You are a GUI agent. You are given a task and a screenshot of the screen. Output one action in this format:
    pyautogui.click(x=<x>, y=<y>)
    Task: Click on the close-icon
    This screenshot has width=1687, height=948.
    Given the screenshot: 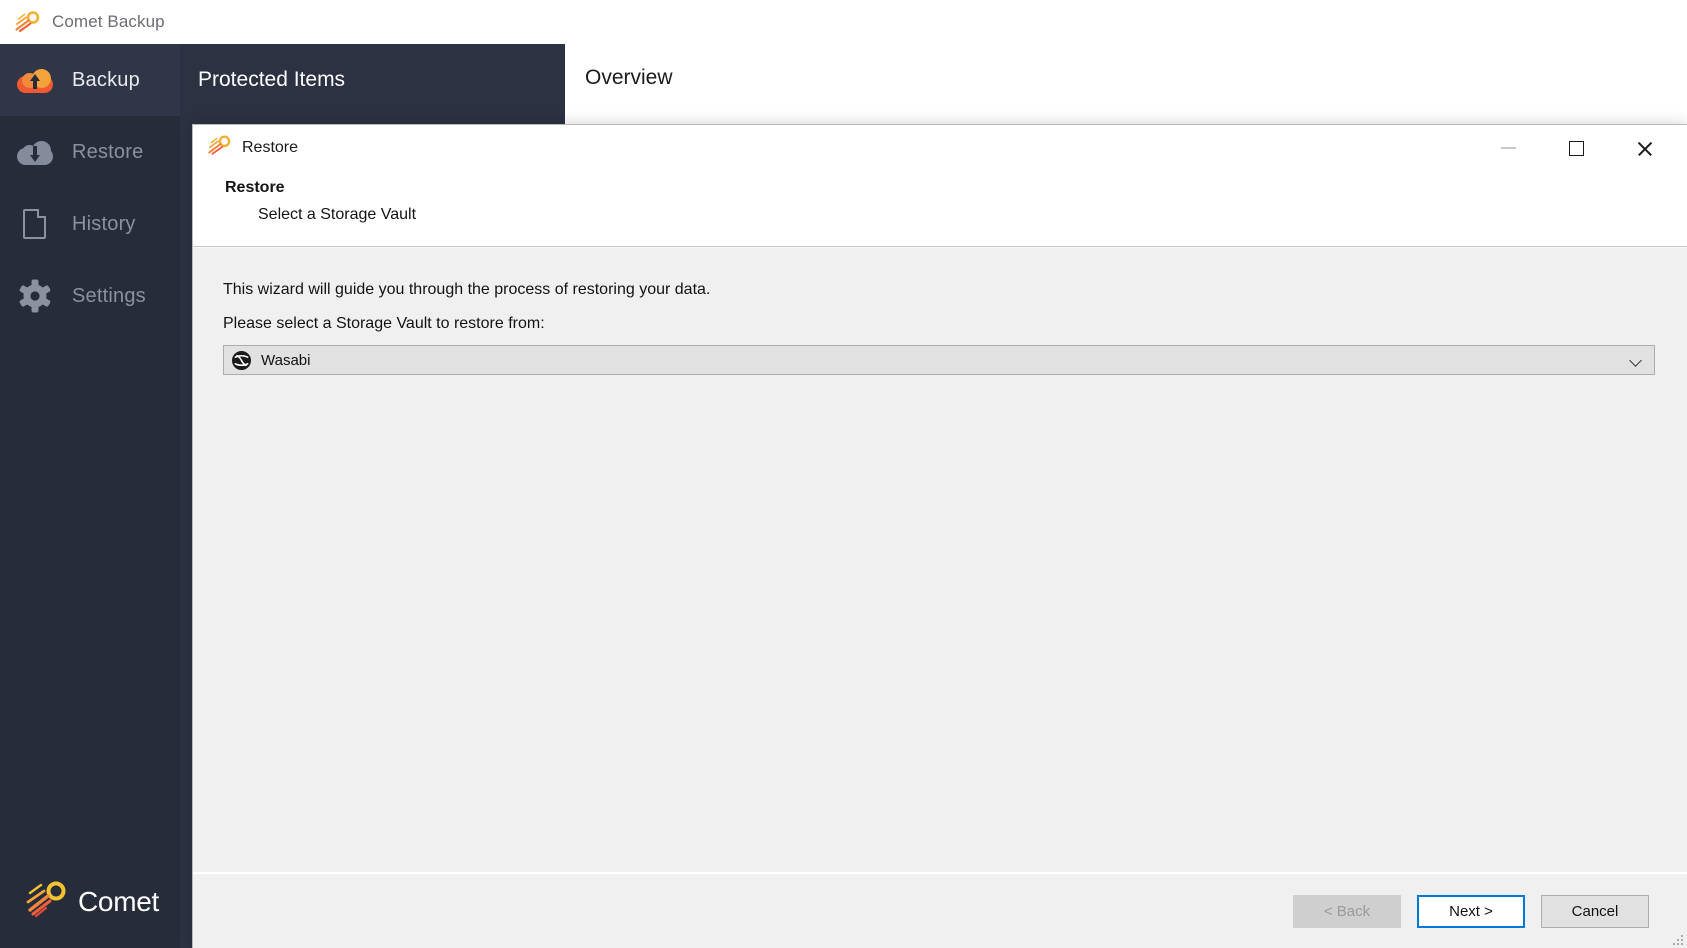 What is the action you would take?
    pyautogui.click(x=1644, y=148)
    